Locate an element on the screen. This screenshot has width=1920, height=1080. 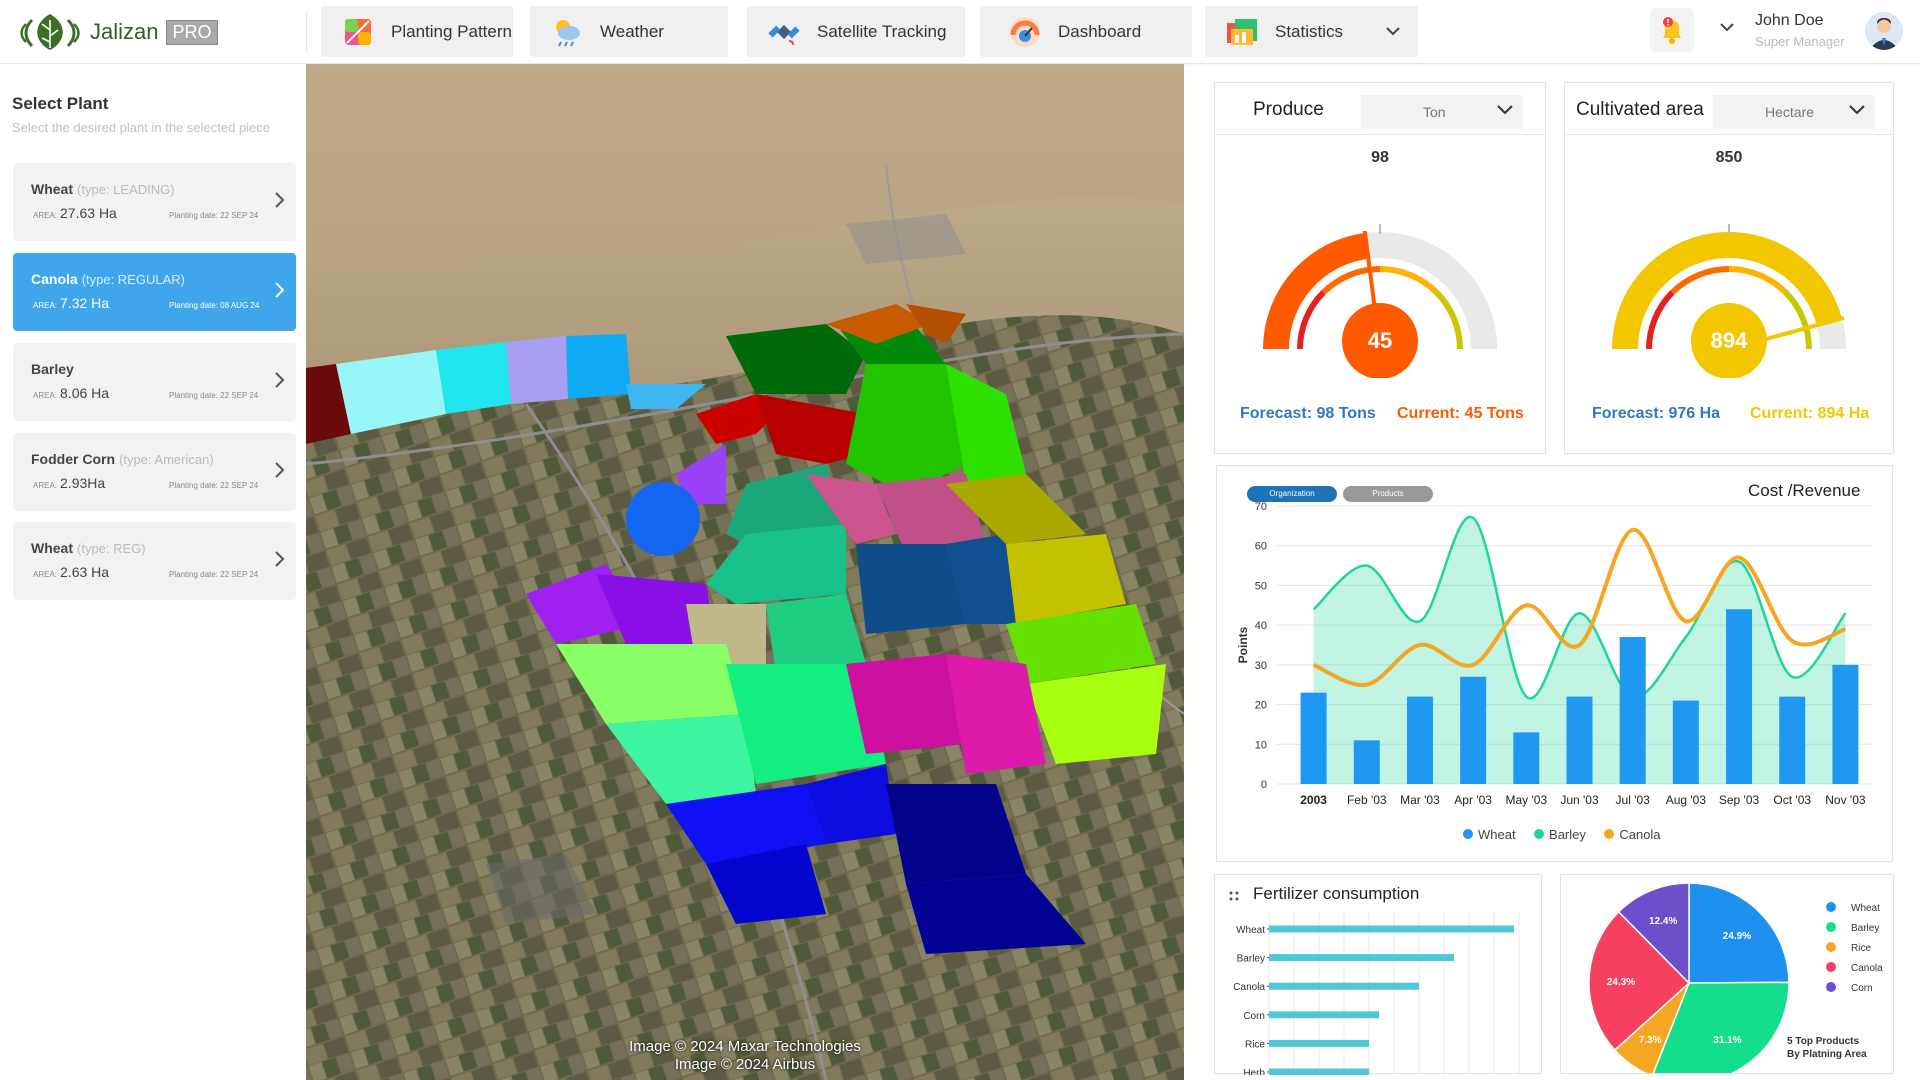
legend-label: Rice is located at coordinates (1861, 948).